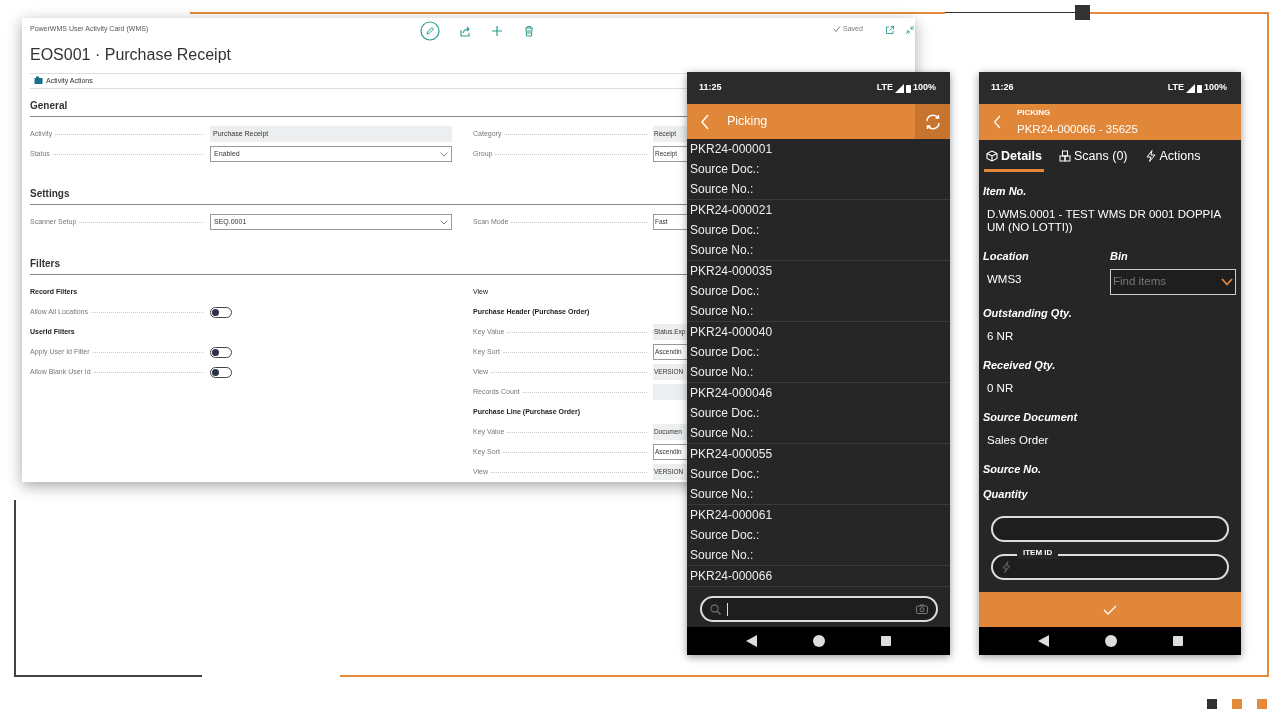  What do you see at coordinates (921, 609) in the screenshot?
I see `camera-icon` at bounding box center [921, 609].